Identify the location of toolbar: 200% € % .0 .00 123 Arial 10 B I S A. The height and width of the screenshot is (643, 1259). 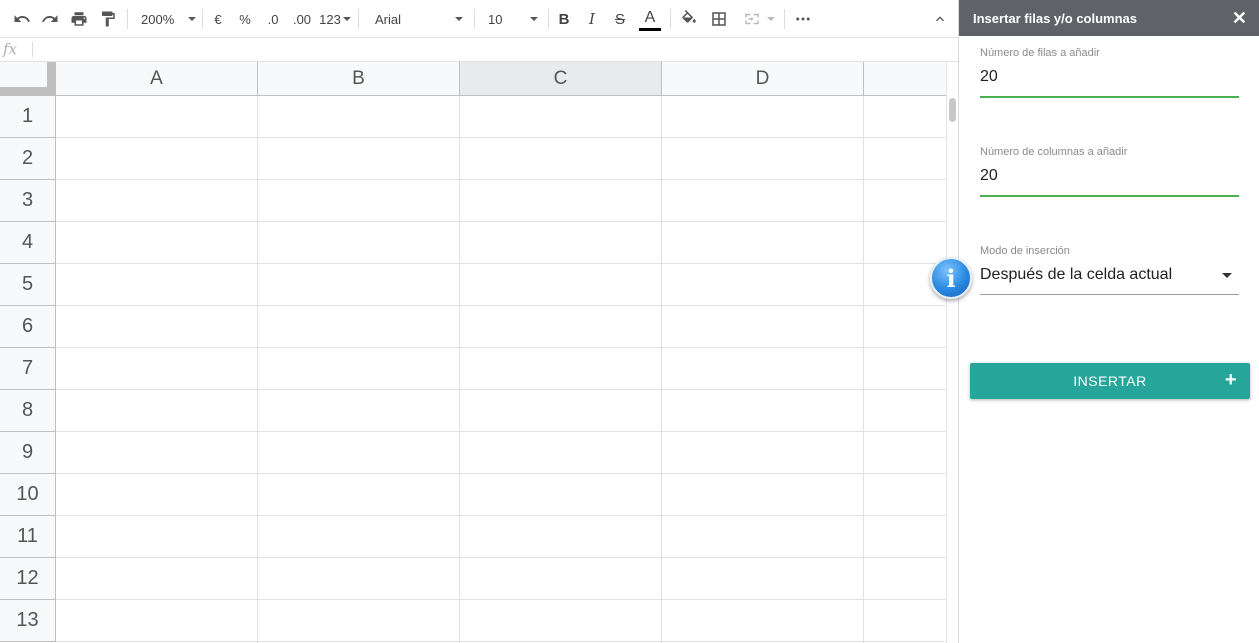
(479, 19).